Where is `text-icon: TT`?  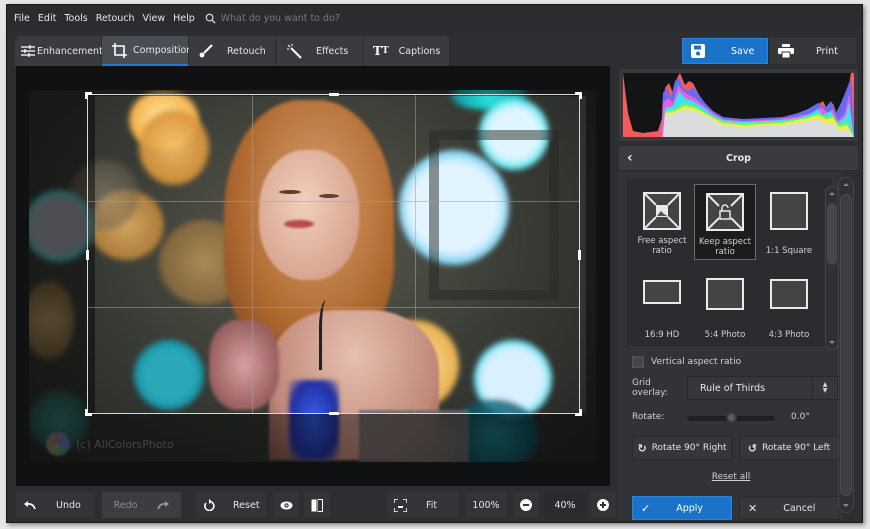
text-icon: TT is located at coordinates (381, 51).